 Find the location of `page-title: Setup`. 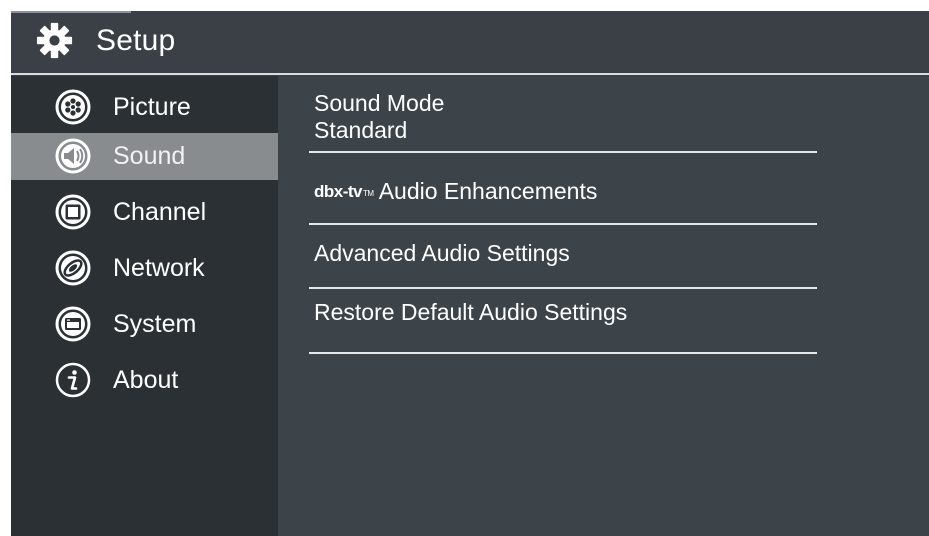

page-title: Setup is located at coordinates (136, 40).